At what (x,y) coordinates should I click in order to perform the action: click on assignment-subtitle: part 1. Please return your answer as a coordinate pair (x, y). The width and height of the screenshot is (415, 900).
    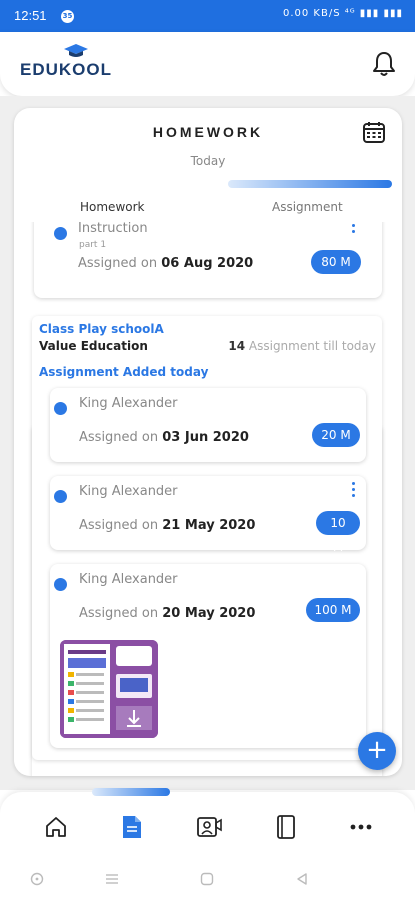
    Looking at the image, I should click on (93, 245).